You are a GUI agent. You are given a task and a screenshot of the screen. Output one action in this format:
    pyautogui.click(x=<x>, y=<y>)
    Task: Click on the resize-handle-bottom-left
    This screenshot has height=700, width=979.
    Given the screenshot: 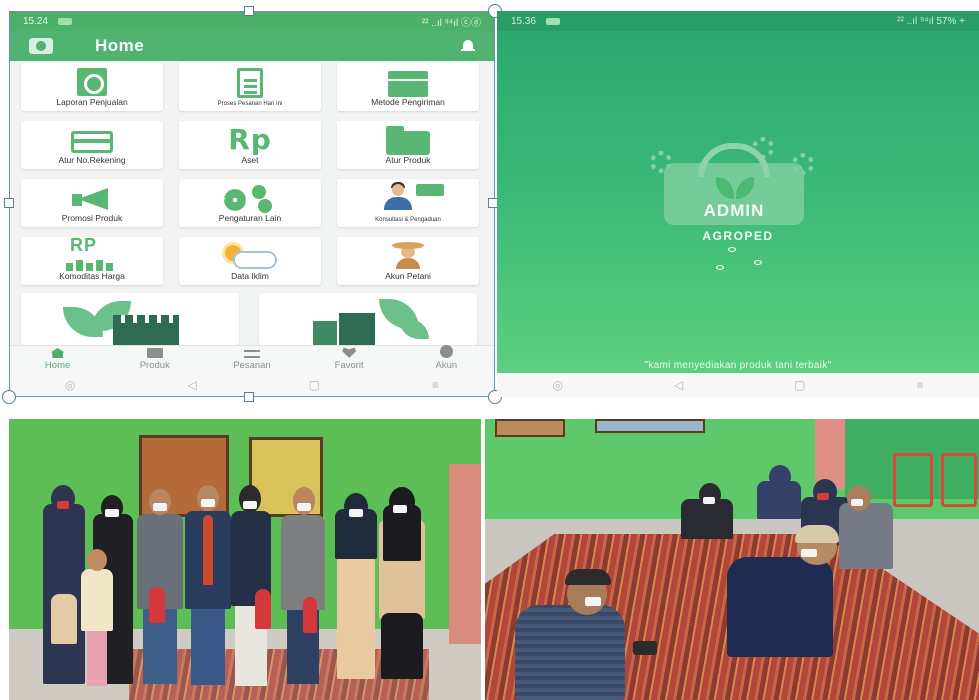 What is the action you would take?
    pyautogui.click(x=9, y=397)
    